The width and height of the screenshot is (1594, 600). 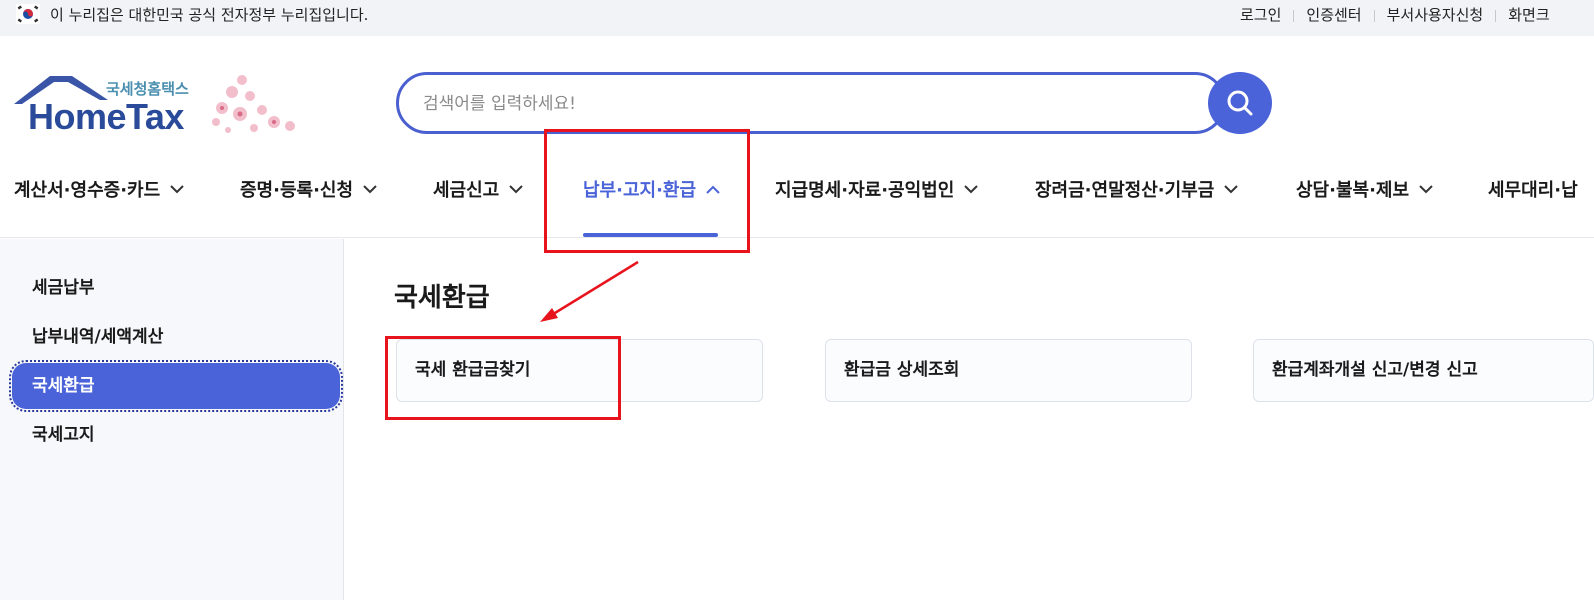 I want to click on annotation-arrow-icon, so click(x=589, y=291).